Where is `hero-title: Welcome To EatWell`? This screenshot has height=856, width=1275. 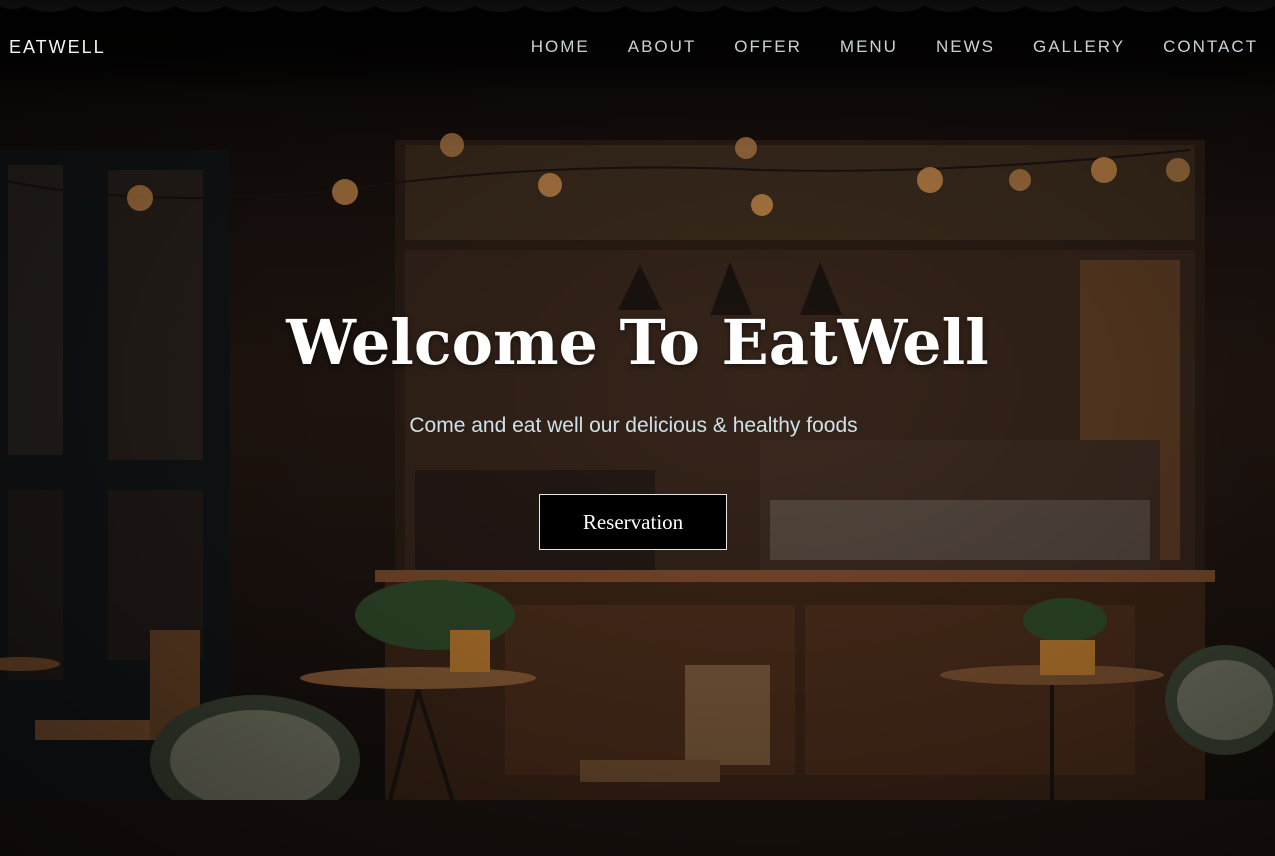 hero-title: Welcome To EatWell is located at coordinates (637, 342).